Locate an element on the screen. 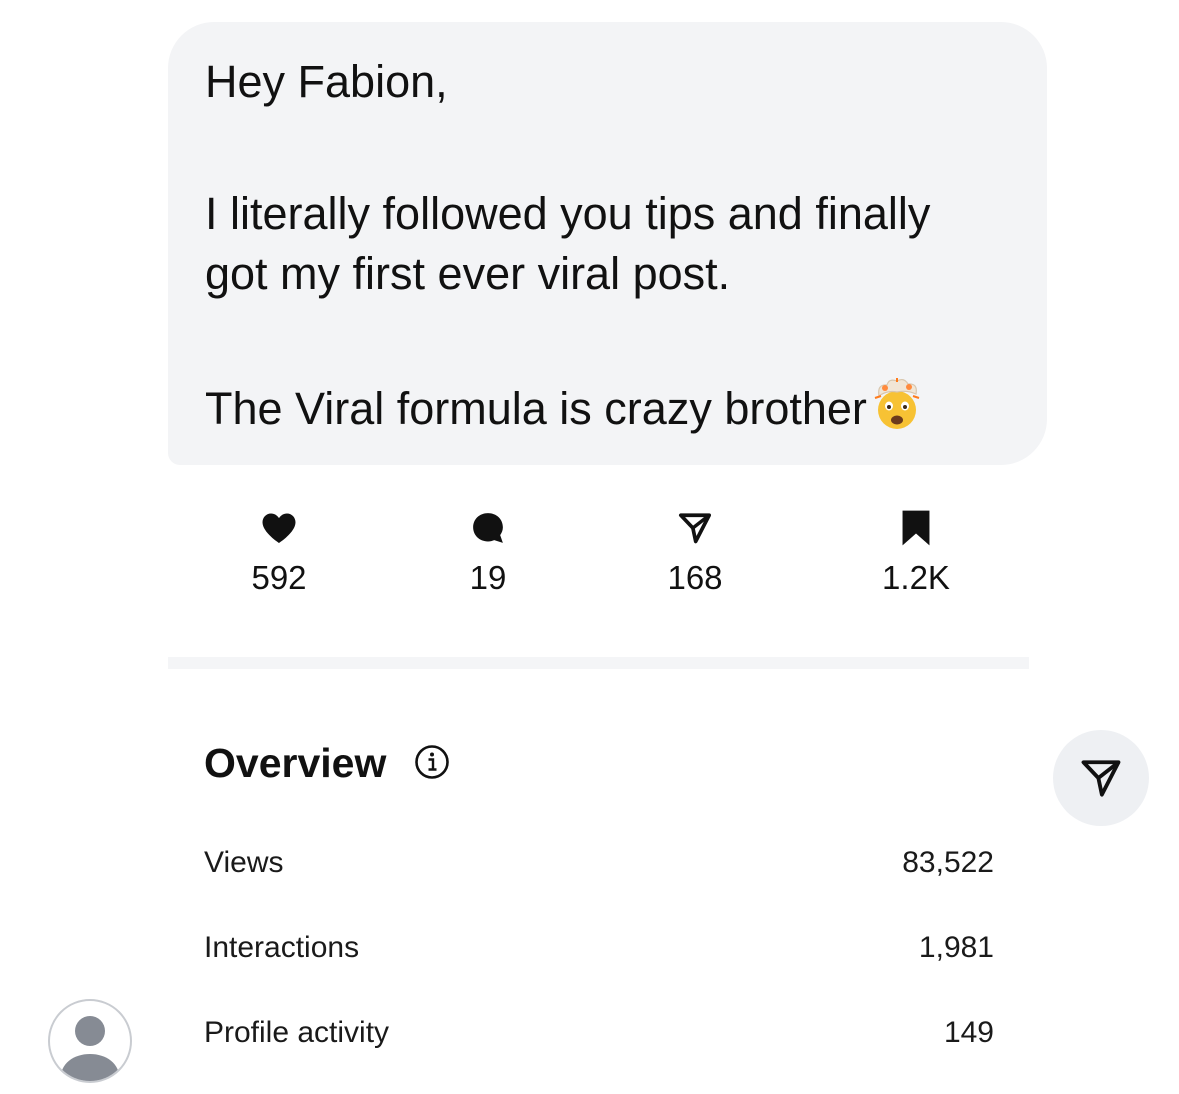 The image size is (1179, 1094). interactions-row: Interactions 1,981 is located at coordinates (599, 948).